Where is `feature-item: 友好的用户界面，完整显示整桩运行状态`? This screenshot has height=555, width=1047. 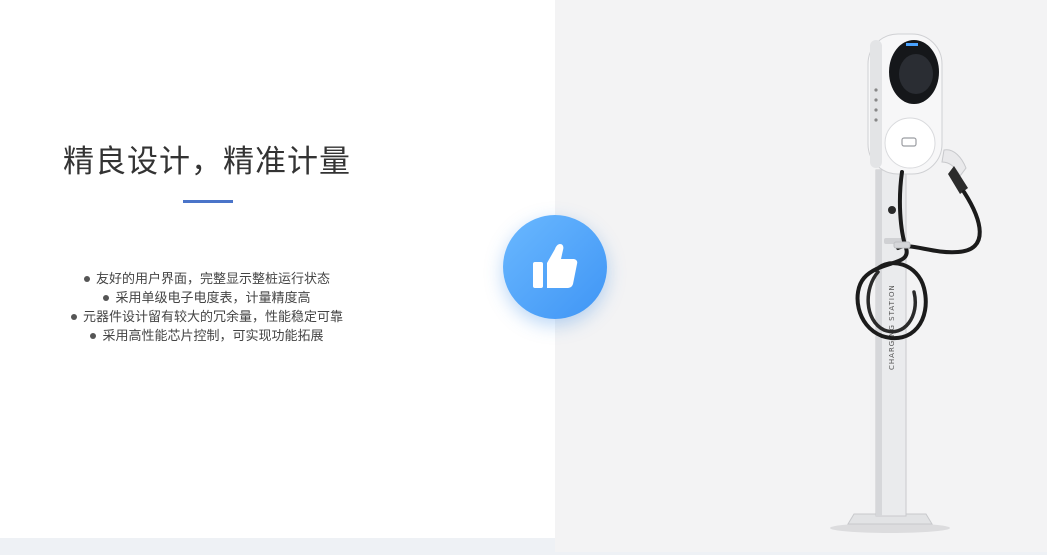
feature-item: 友好的用户界面，完整显示整桩运行状态 is located at coordinates (207, 279).